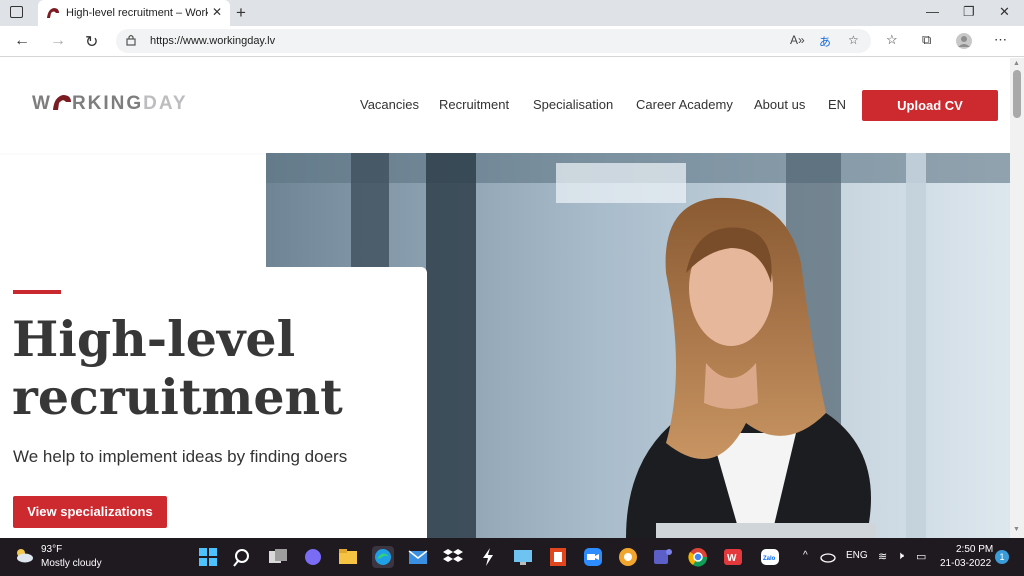 The height and width of the screenshot is (576, 1024). I want to click on hero-title: High-level recruitment, so click(212, 368).